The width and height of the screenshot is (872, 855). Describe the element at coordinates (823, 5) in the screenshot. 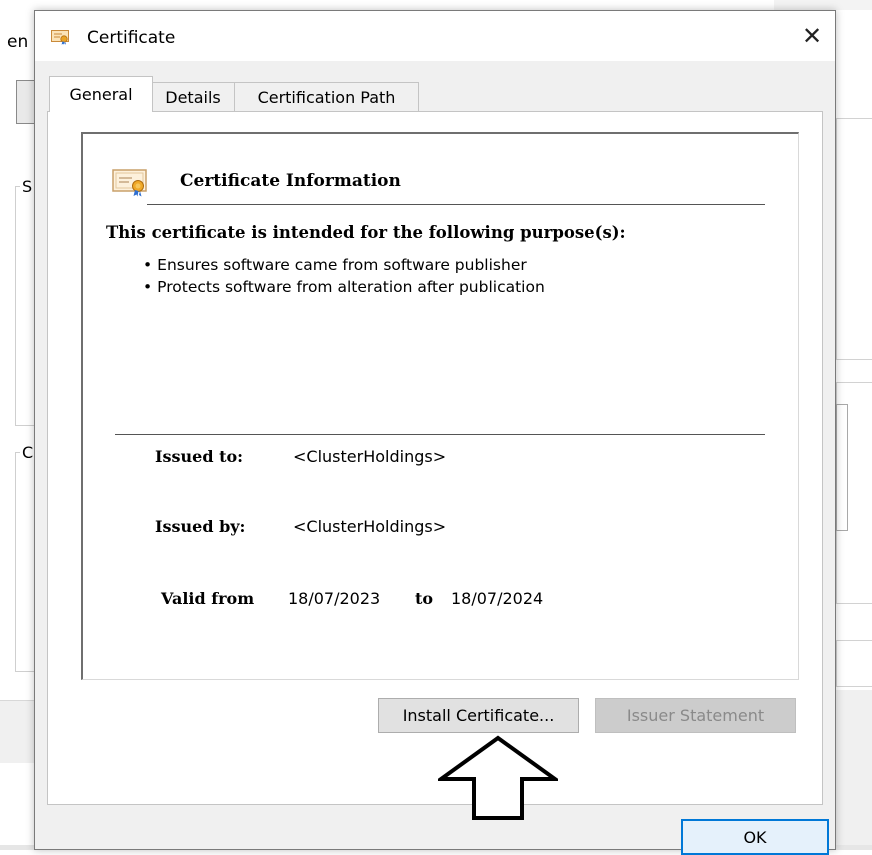

I see `background-top-strip` at that location.